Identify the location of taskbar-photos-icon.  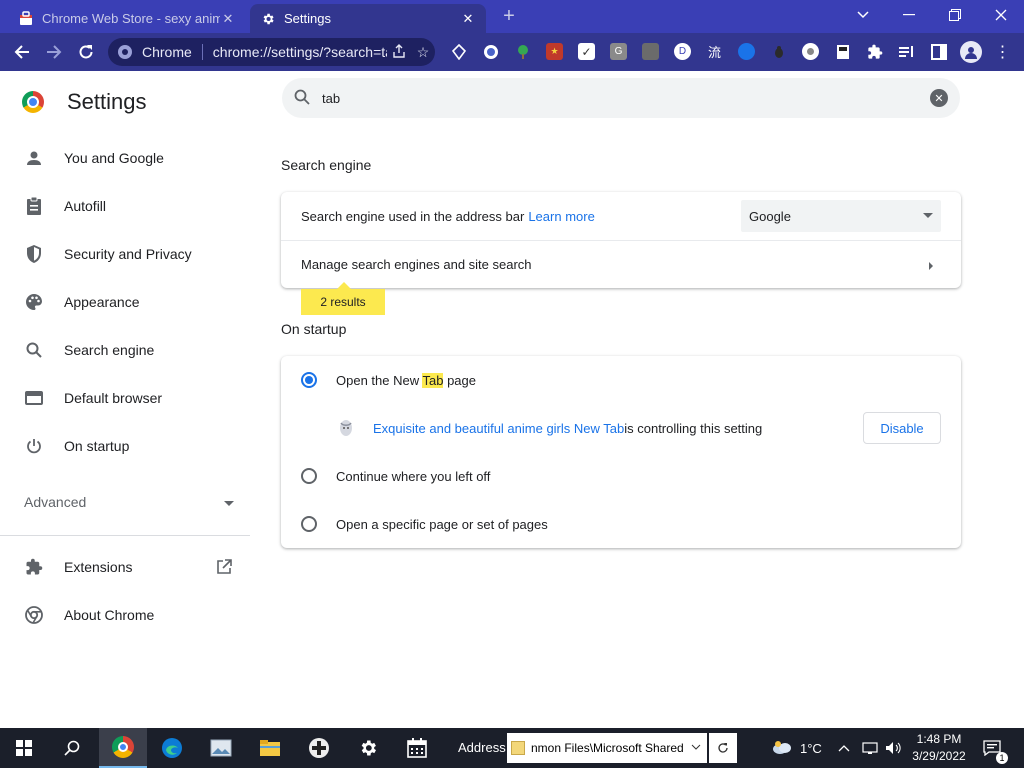
(221, 748).